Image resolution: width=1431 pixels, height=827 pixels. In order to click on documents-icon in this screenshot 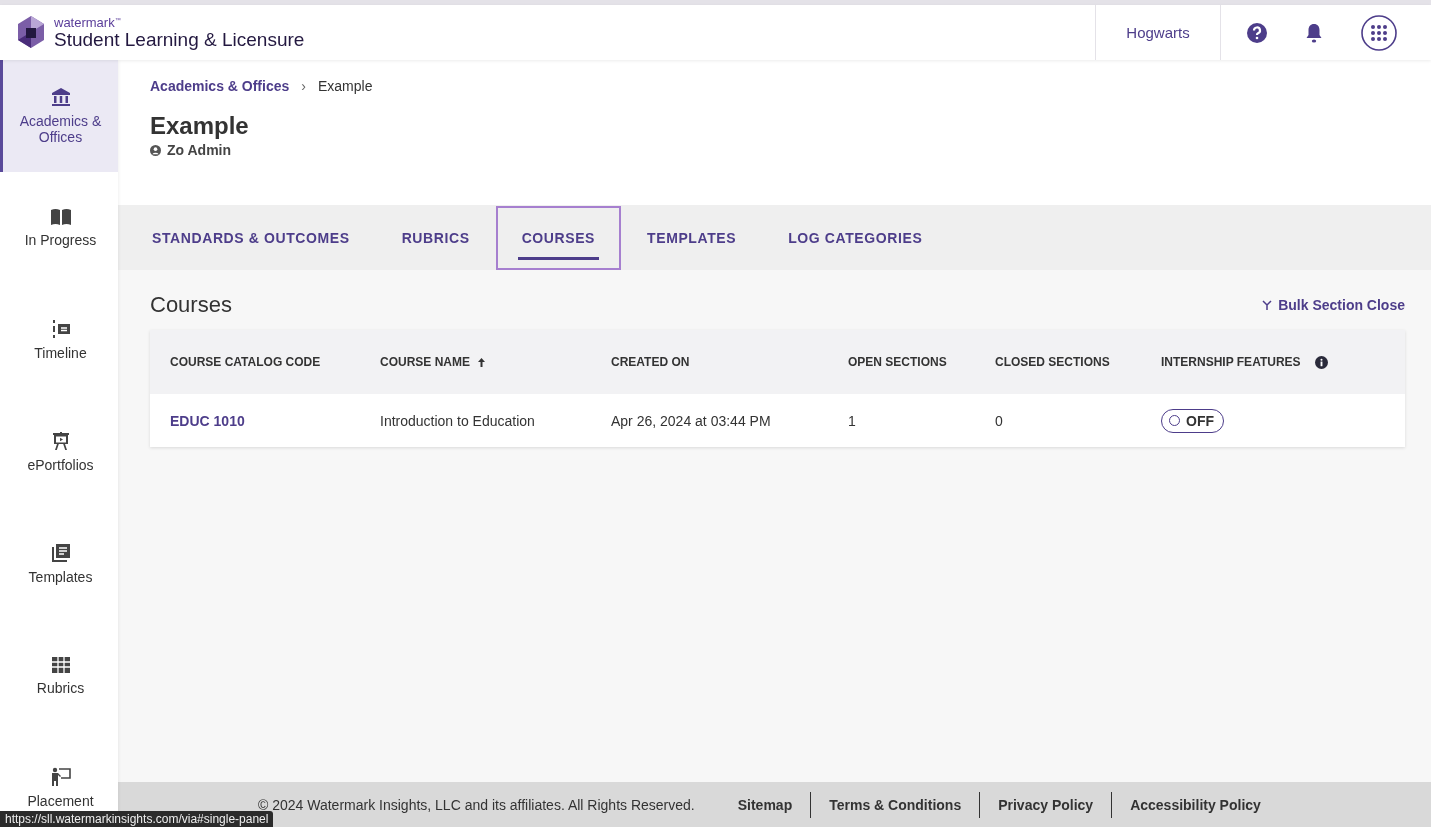, I will do `click(60, 553)`.